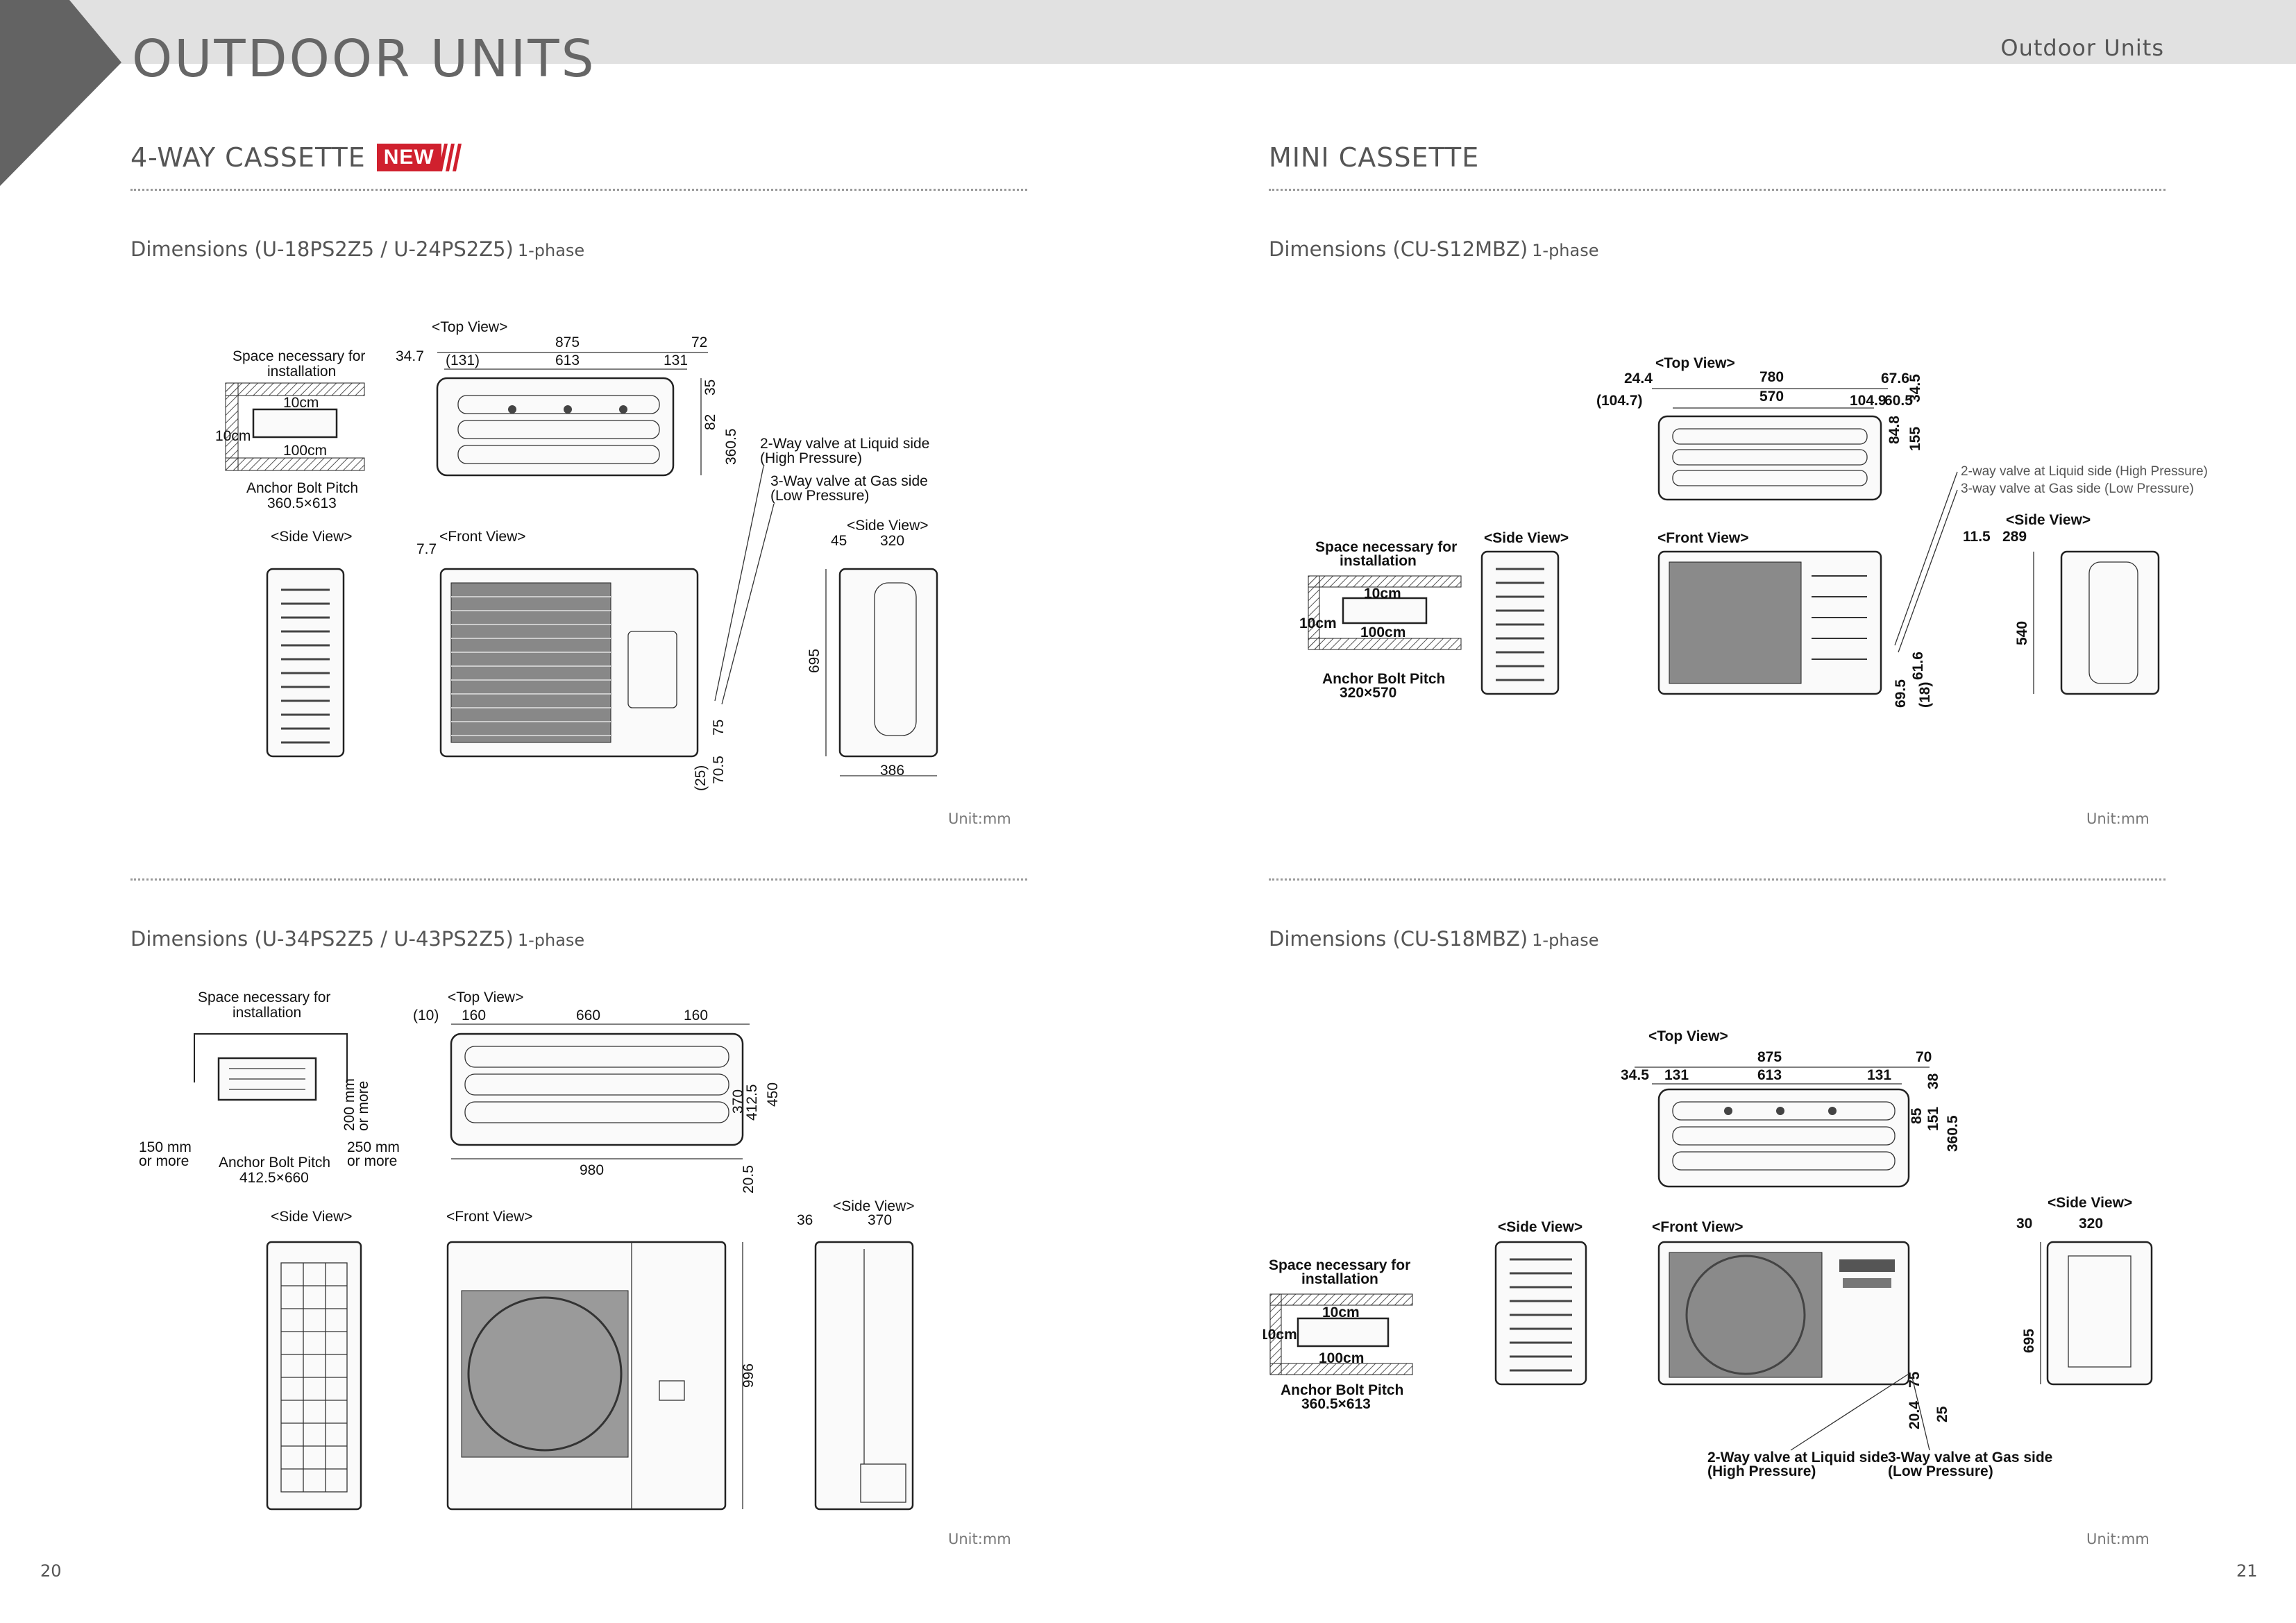 Image resolution: width=2296 pixels, height=1623 pixels. I want to click on dim-label: 61.6, so click(1918, 666).